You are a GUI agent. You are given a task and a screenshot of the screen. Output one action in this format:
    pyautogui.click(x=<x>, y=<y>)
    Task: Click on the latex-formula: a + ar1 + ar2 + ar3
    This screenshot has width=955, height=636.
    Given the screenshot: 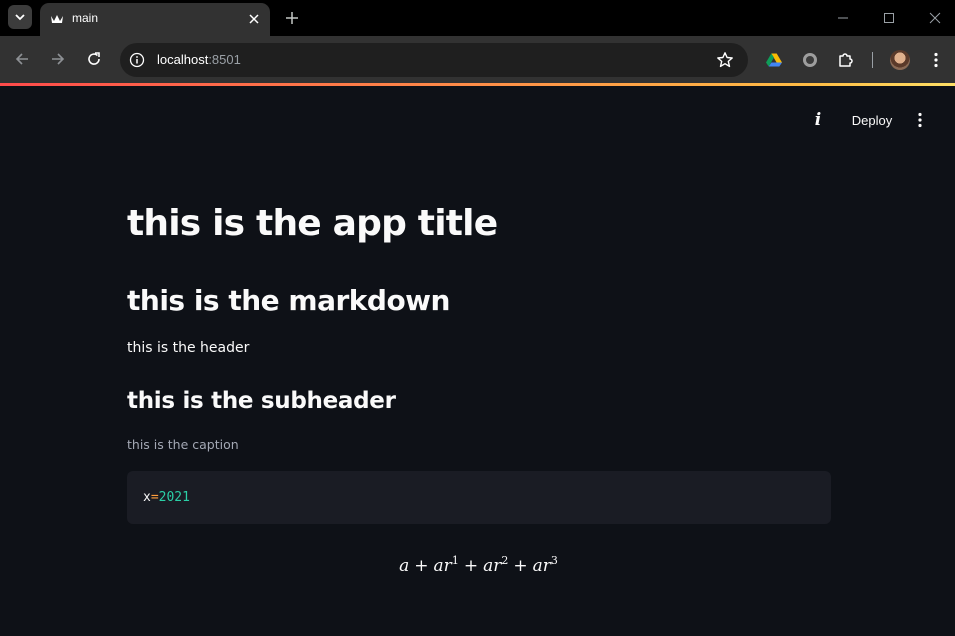 What is the action you would take?
    pyautogui.click(x=477, y=565)
    